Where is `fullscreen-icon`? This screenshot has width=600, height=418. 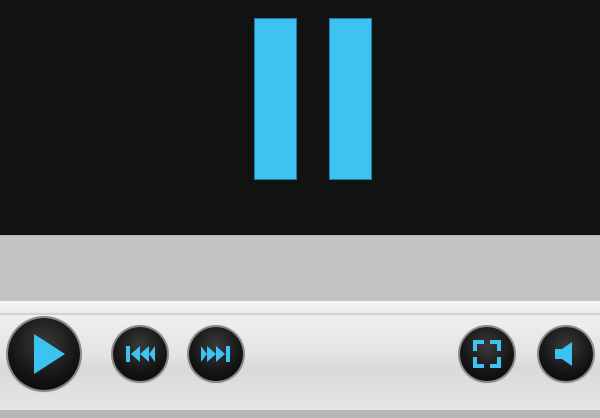
fullscreen-icon is located at coordinates (487, 354).